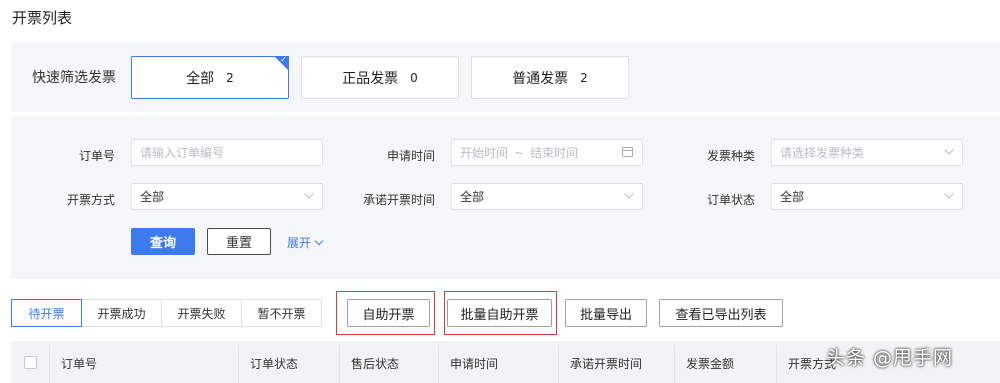 This screenshot has width=1000, height=383. What do you see at coordinates (867, 196) in the screenshot?
I see `order-status-select: 全部` at bounding box center [867, 196].